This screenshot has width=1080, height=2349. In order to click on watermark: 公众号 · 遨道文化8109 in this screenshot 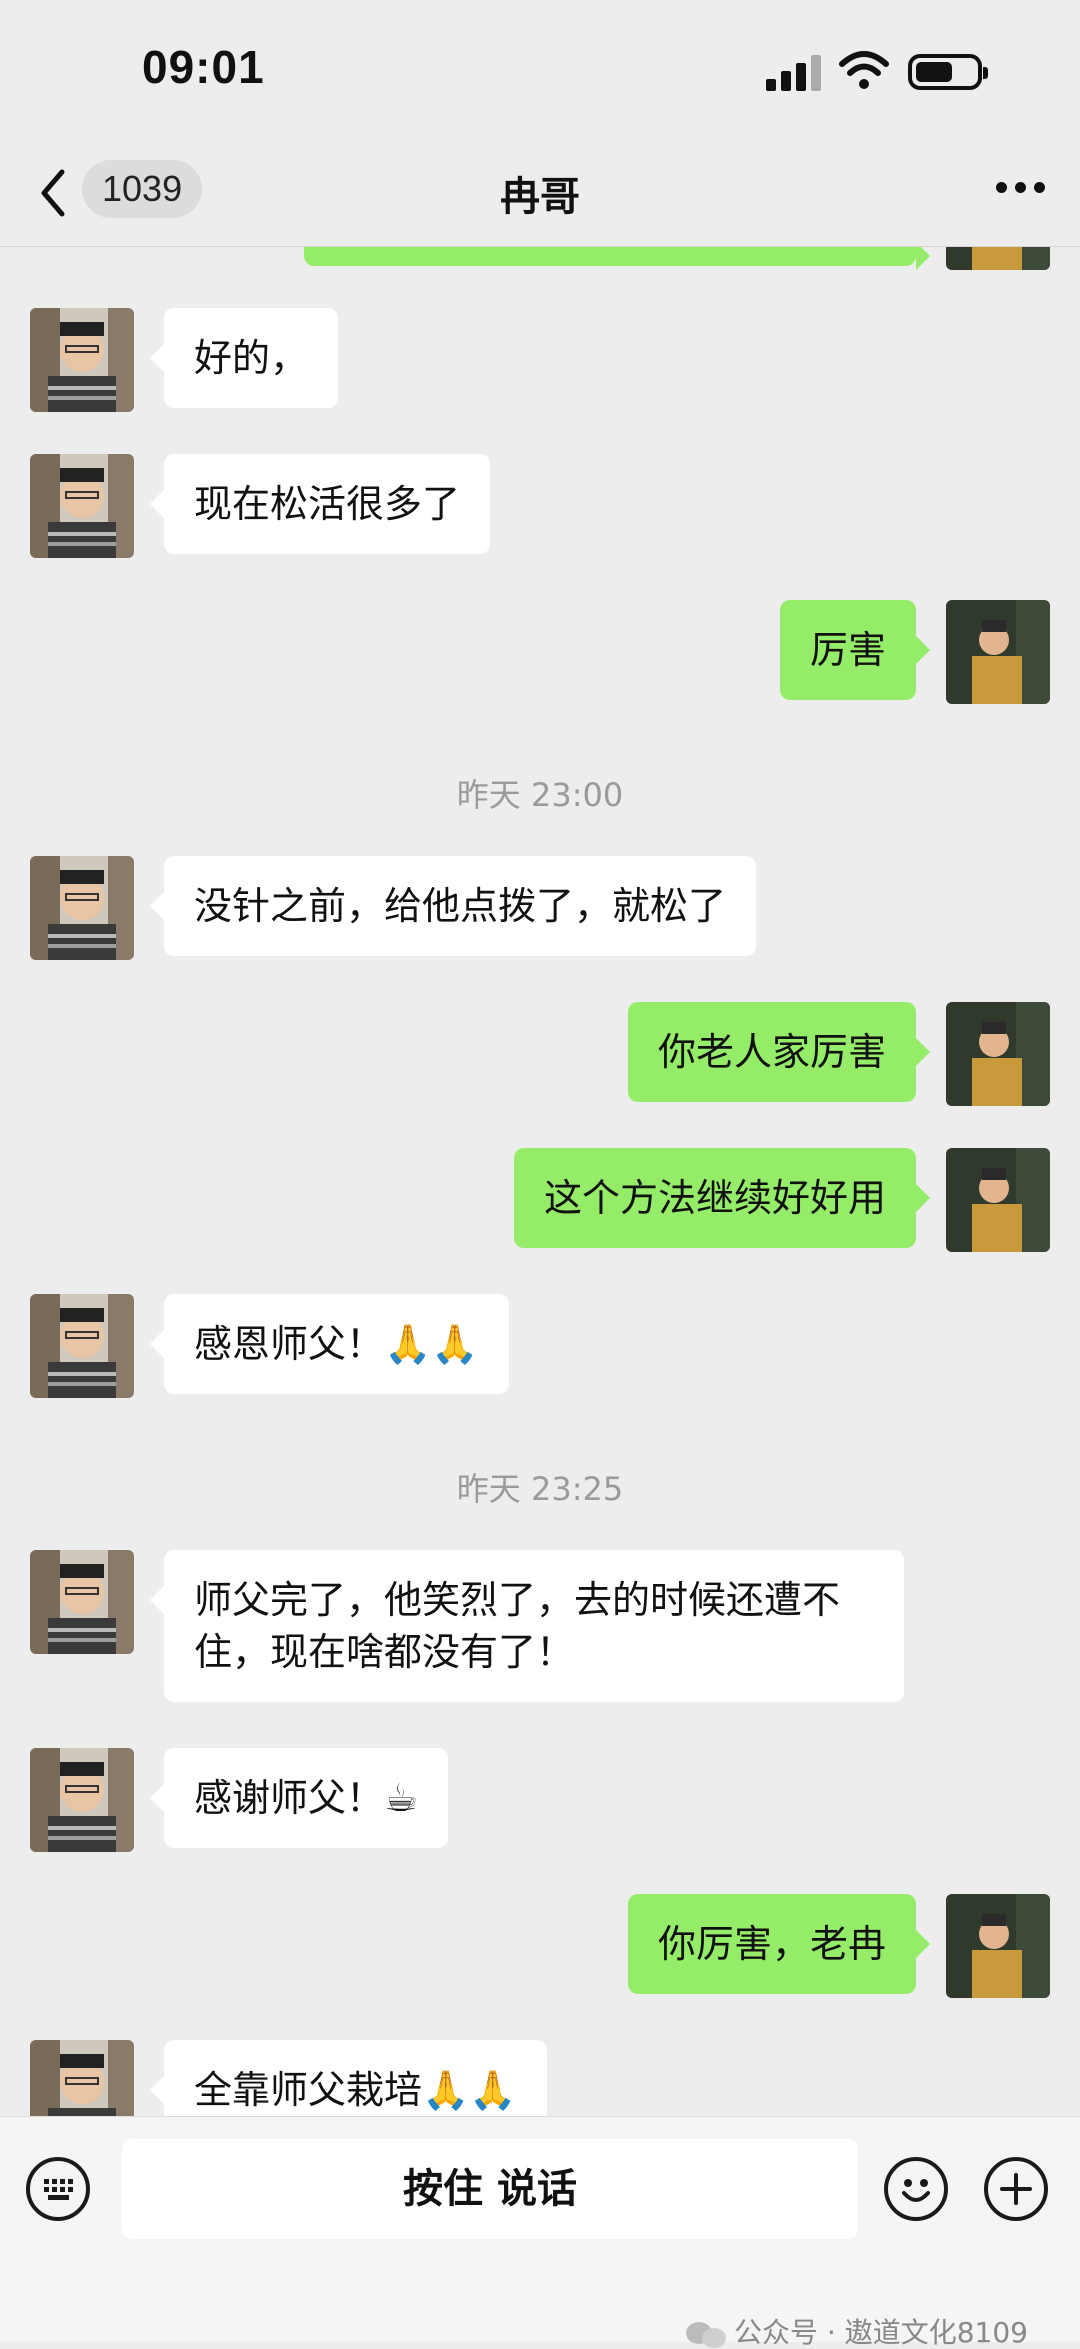, I will do `click(857, 2333)`.